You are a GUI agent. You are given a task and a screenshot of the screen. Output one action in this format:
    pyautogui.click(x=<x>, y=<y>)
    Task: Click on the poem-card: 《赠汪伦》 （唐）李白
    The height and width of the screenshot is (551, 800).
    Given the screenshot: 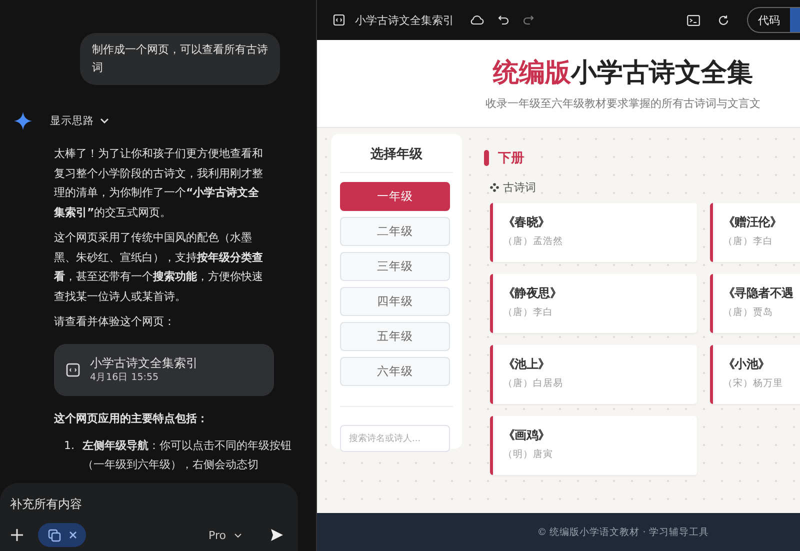 What is the action you would take?
    pyautogui.click(x=755, y=232)
    